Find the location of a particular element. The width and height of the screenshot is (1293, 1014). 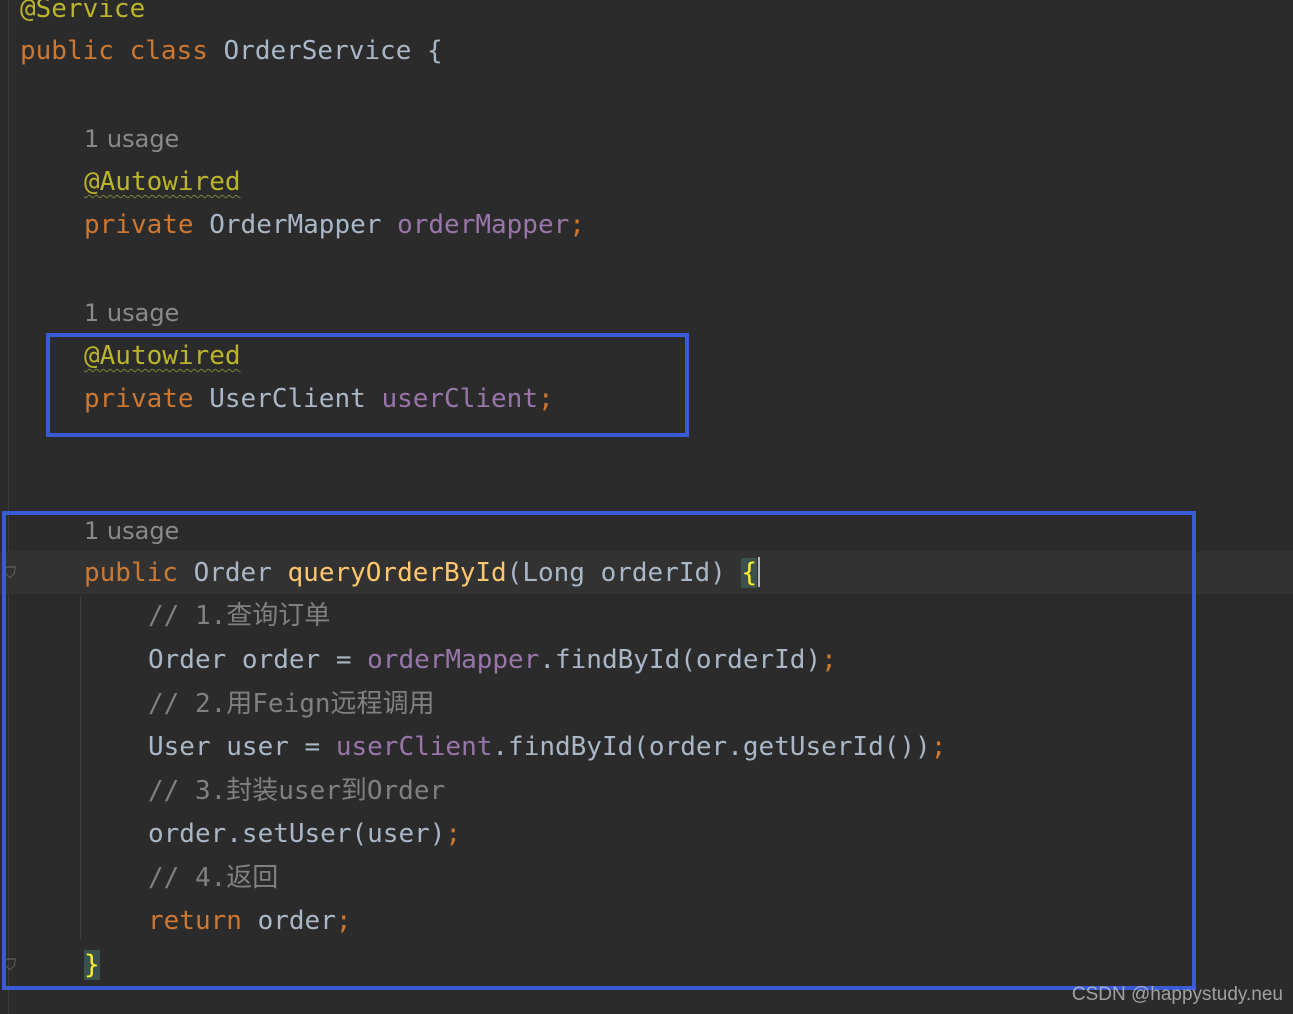

class-name: OrderService is located at coordinates (317, 51).